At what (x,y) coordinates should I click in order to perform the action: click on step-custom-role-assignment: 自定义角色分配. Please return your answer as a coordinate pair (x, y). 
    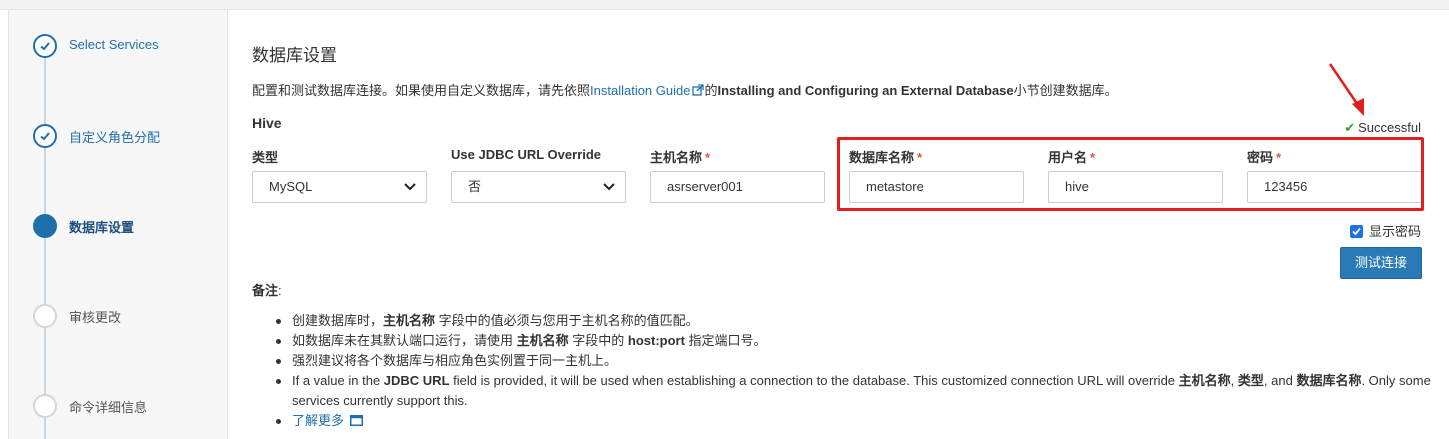
    Looking at the image, I should click on (133, 137).